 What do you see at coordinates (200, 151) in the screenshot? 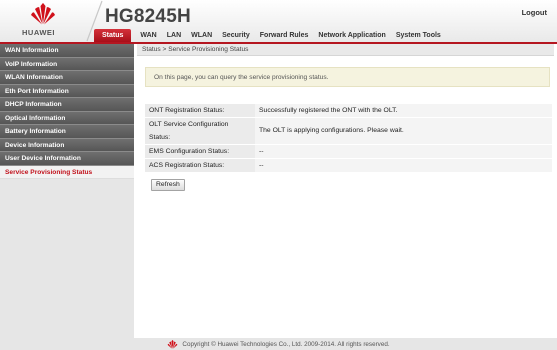
I see `row-label: EMS Configuration Status:` at bounding box center [200, 151].